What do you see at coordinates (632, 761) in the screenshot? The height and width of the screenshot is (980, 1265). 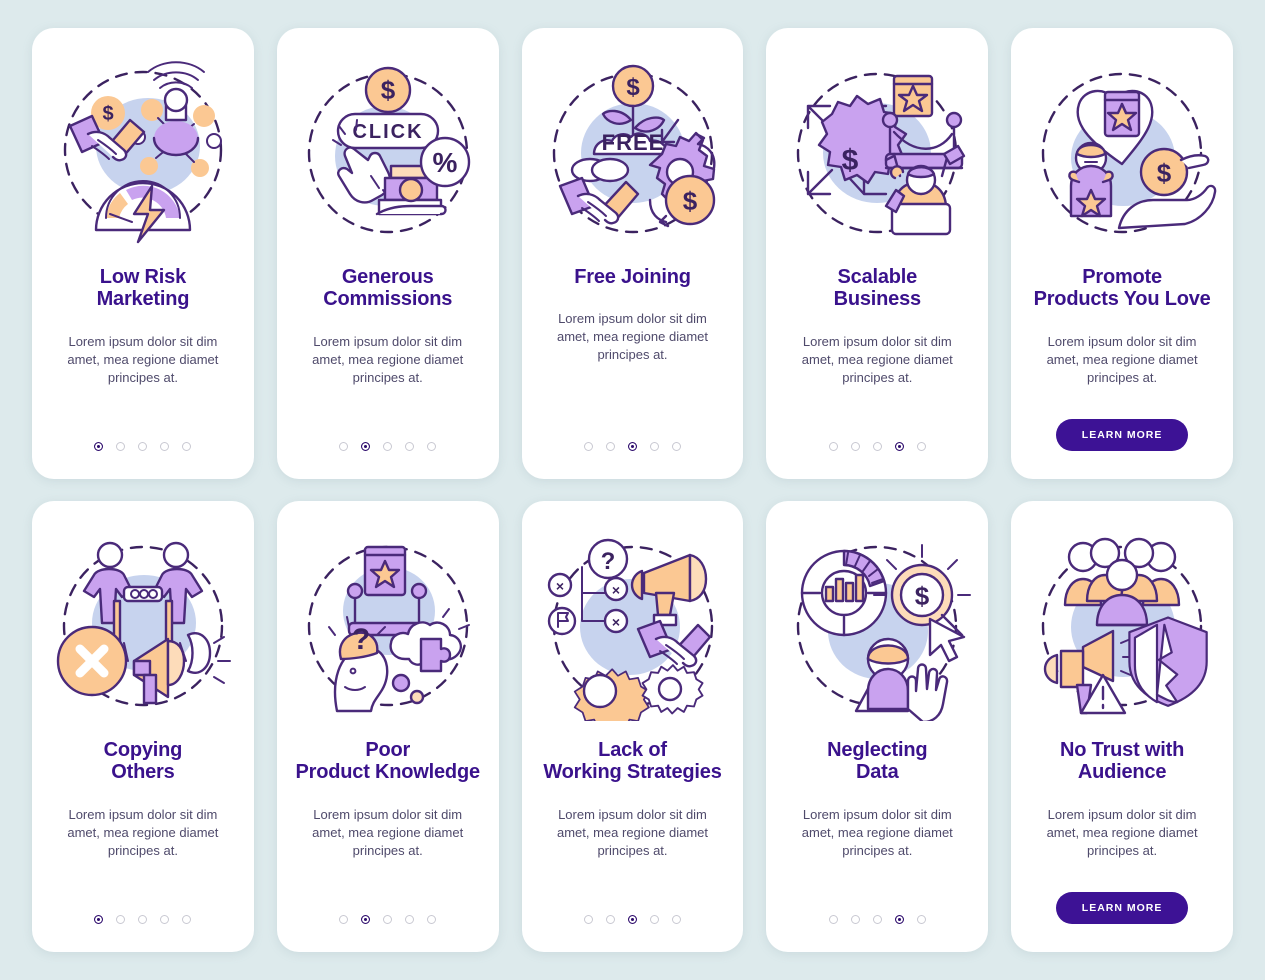 I see `card-title: Lack of Working Strategies` at bounding box center [632, 761].